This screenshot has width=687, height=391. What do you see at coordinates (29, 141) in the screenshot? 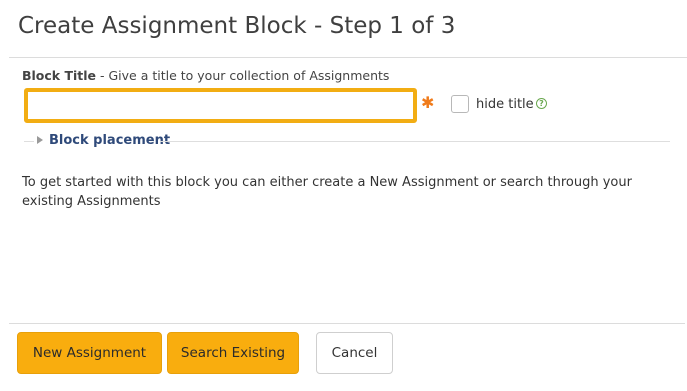
I see `placement-divider-left` at bounding box center [29, 141].